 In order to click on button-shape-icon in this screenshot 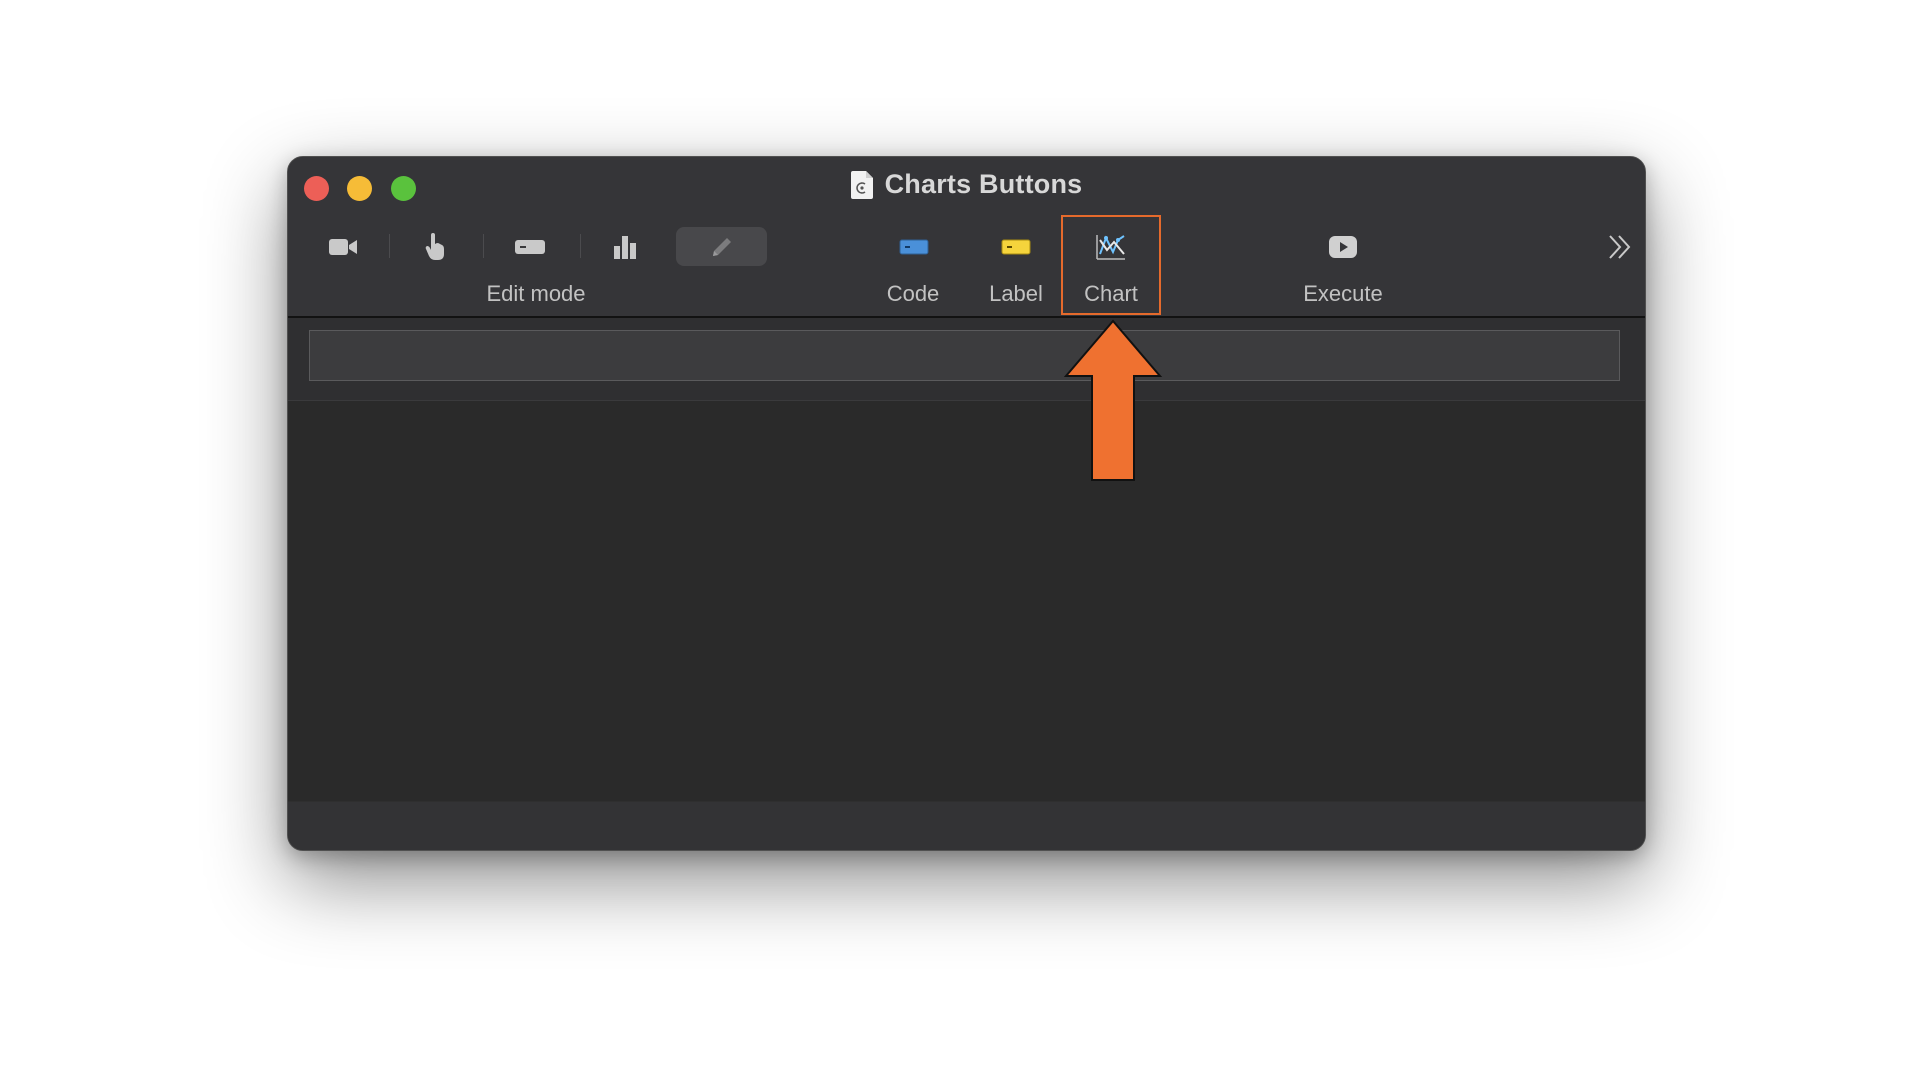, I will do `click(530, 247)`.